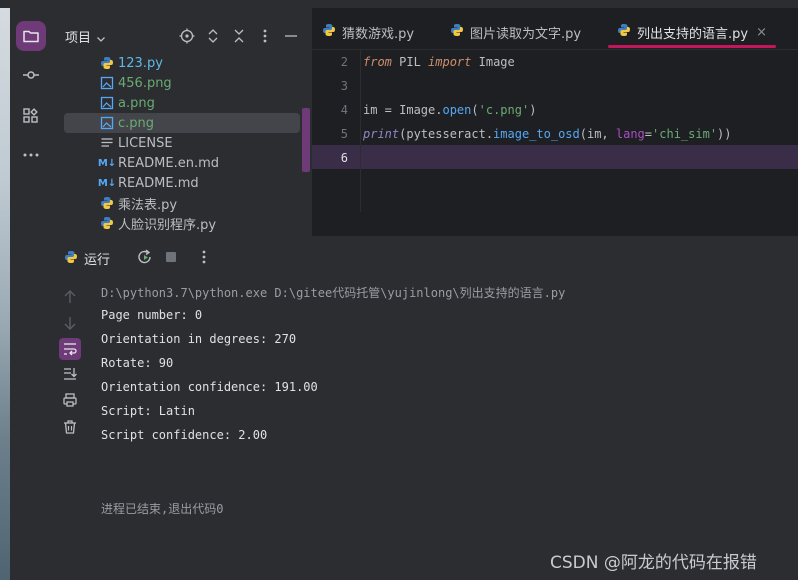 The height and width of the screenshot is (580, 798). I want to click on editor-tabs: 猜数游戏.py 图片读取为文字.py 列出支持的语言.py ×, so click(555, 29).